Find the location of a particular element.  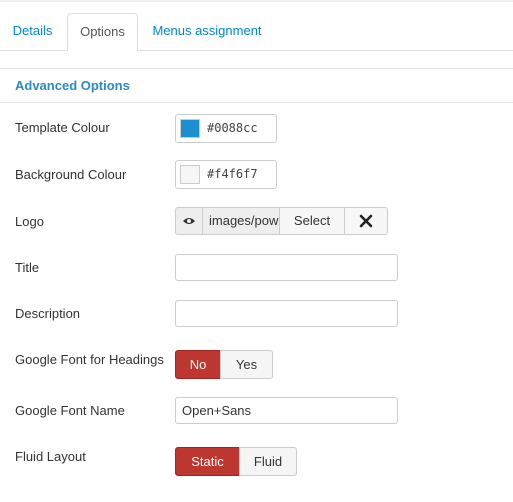

close-icon is located at coordinates (366, 221).